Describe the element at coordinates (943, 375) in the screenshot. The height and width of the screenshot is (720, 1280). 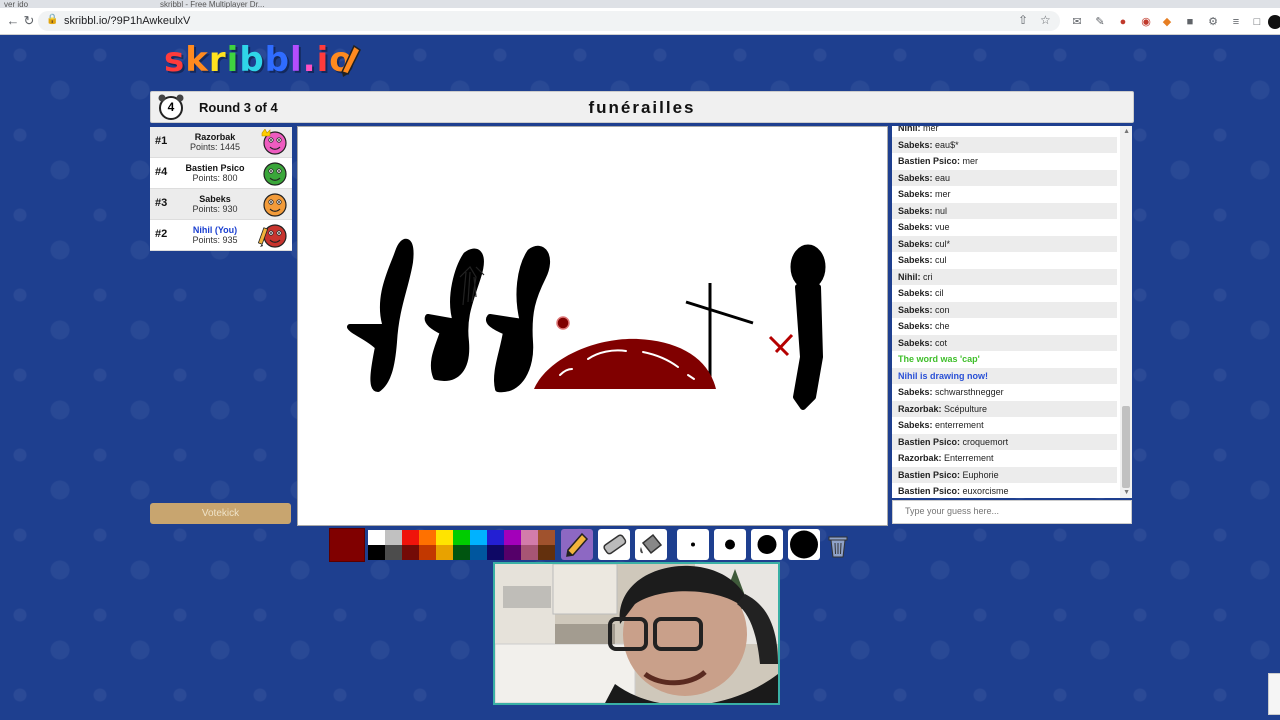
I see `chat-system-text: Nihil is drawing now!` at that location.